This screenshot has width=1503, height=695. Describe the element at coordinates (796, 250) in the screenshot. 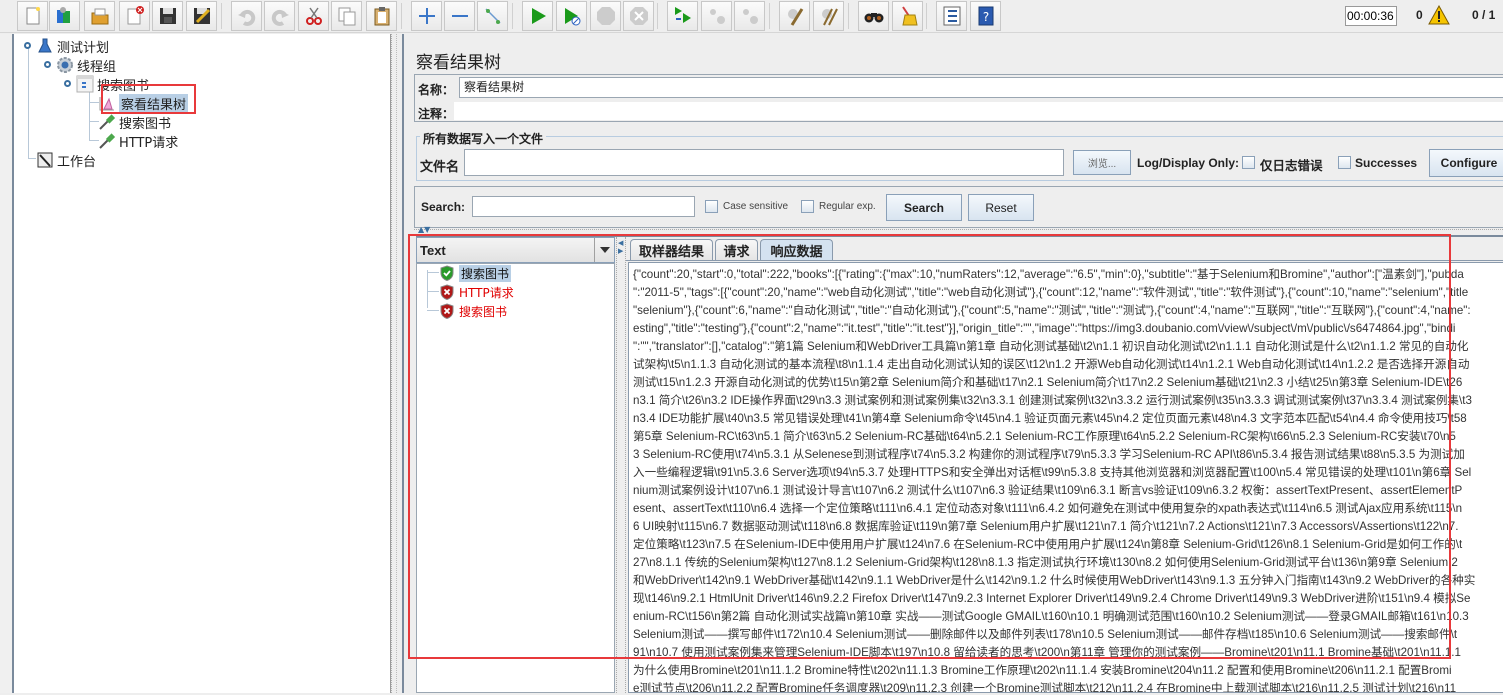

I see `tab-response-data: 响应数据` at that location.